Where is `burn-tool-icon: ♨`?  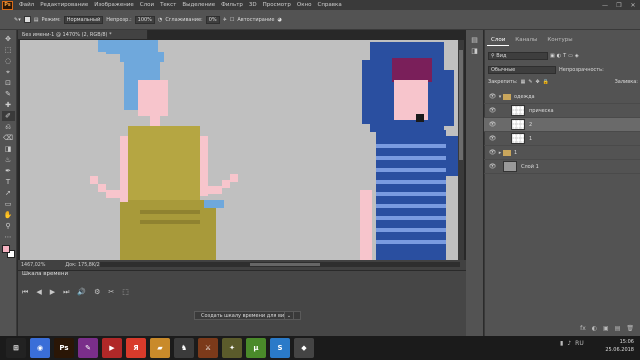
burn-tool-icon: ♨ is located at coordinates (8, 160).